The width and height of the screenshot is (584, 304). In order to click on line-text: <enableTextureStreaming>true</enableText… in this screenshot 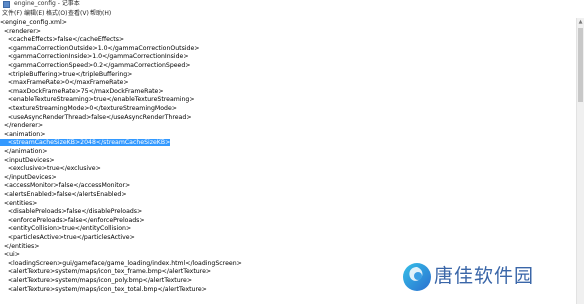, I will do `click(97, 100)`.